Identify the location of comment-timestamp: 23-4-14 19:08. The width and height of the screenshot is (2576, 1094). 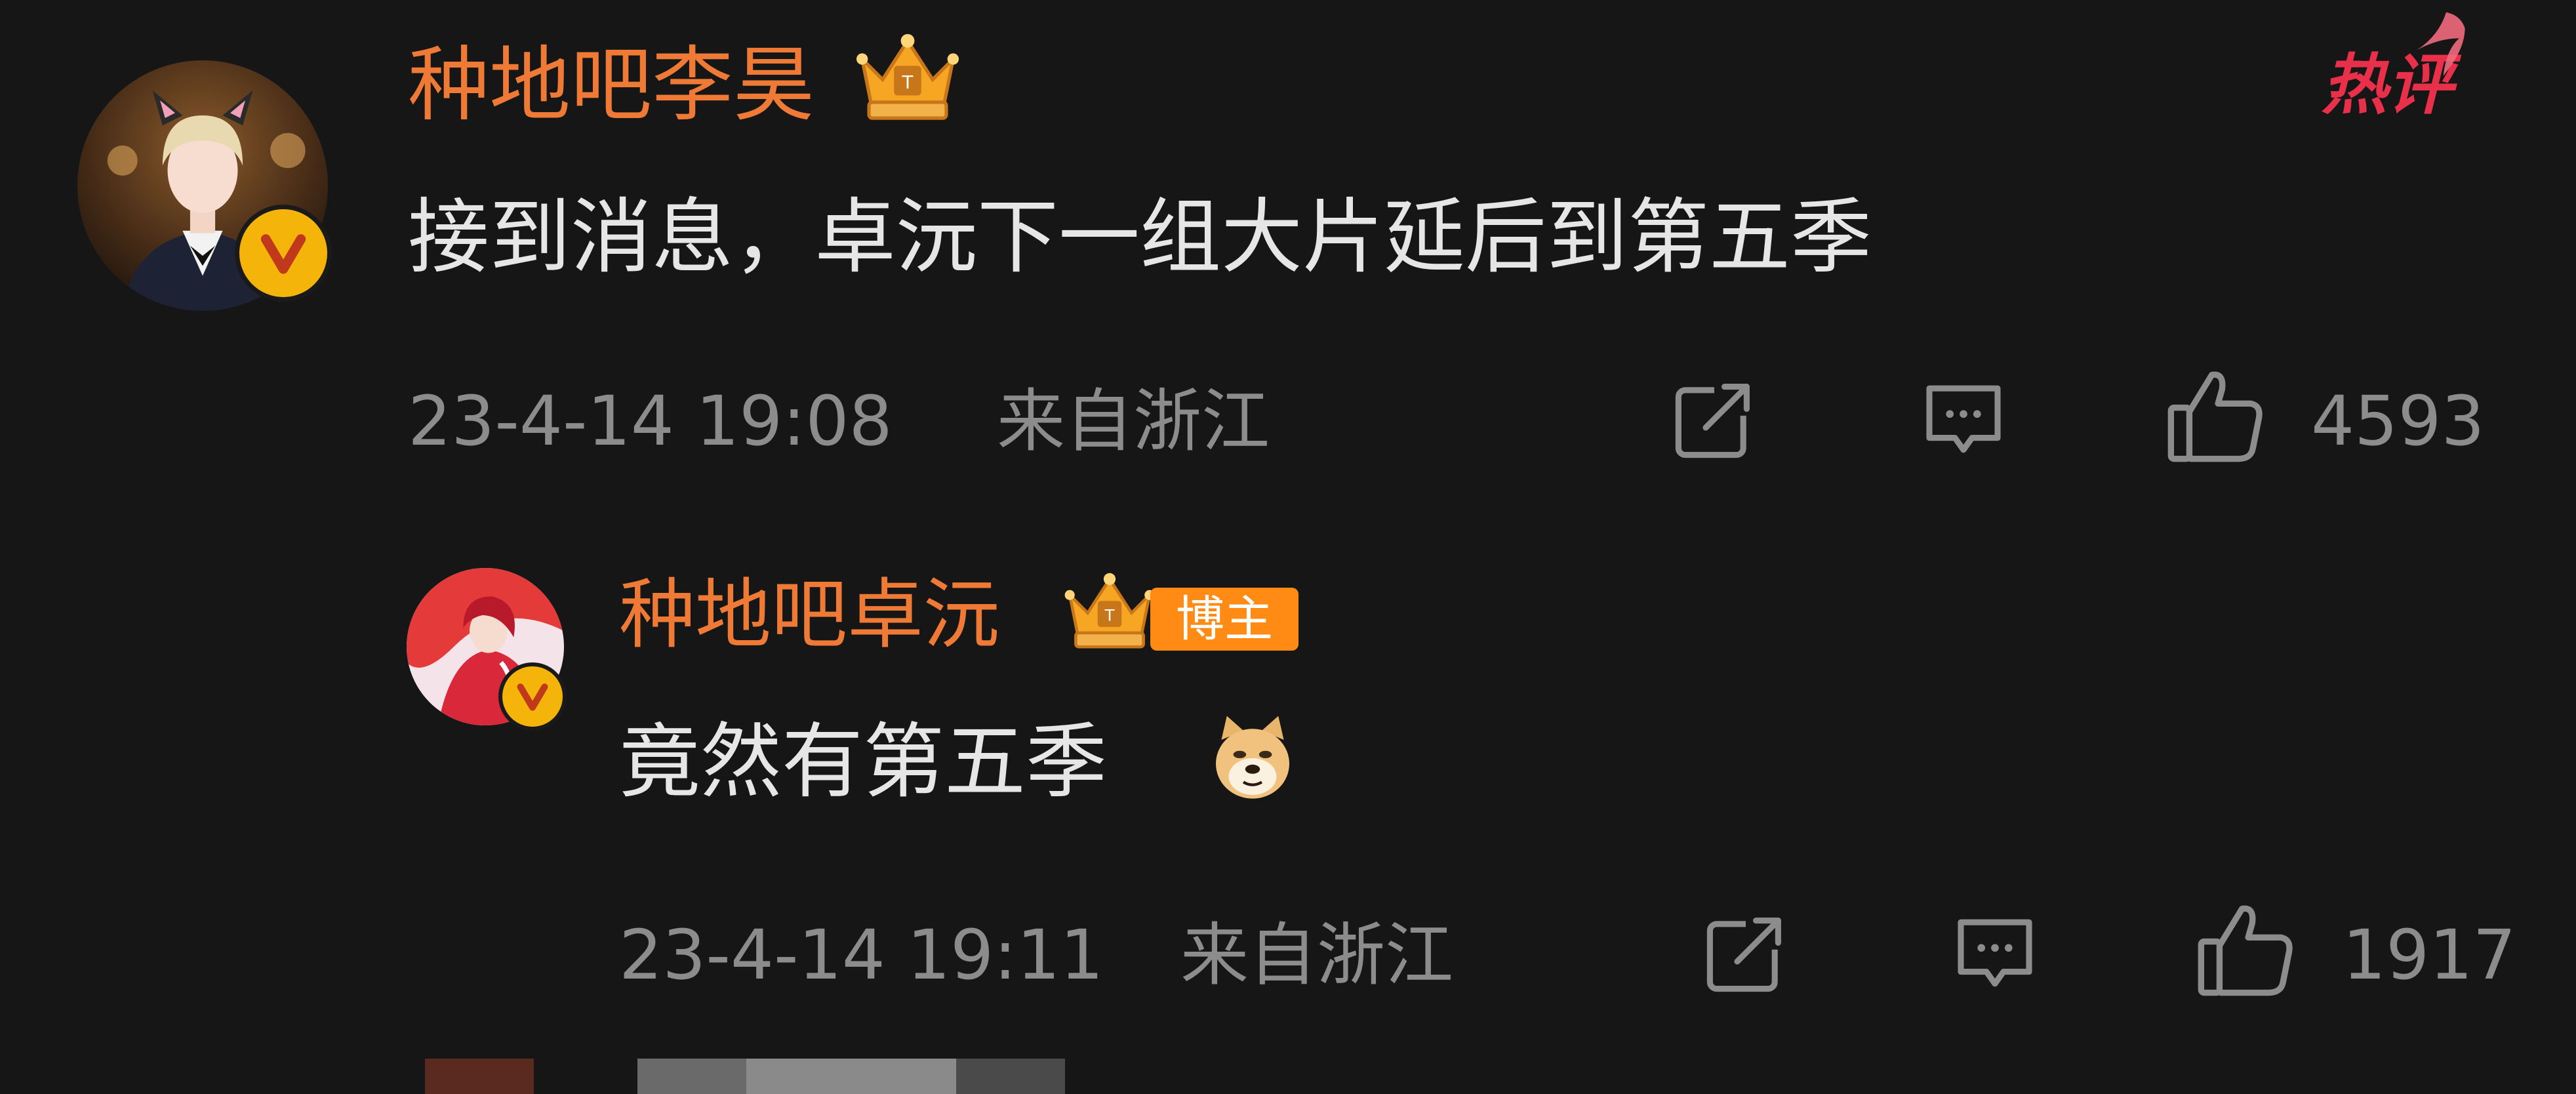
(650, 421).